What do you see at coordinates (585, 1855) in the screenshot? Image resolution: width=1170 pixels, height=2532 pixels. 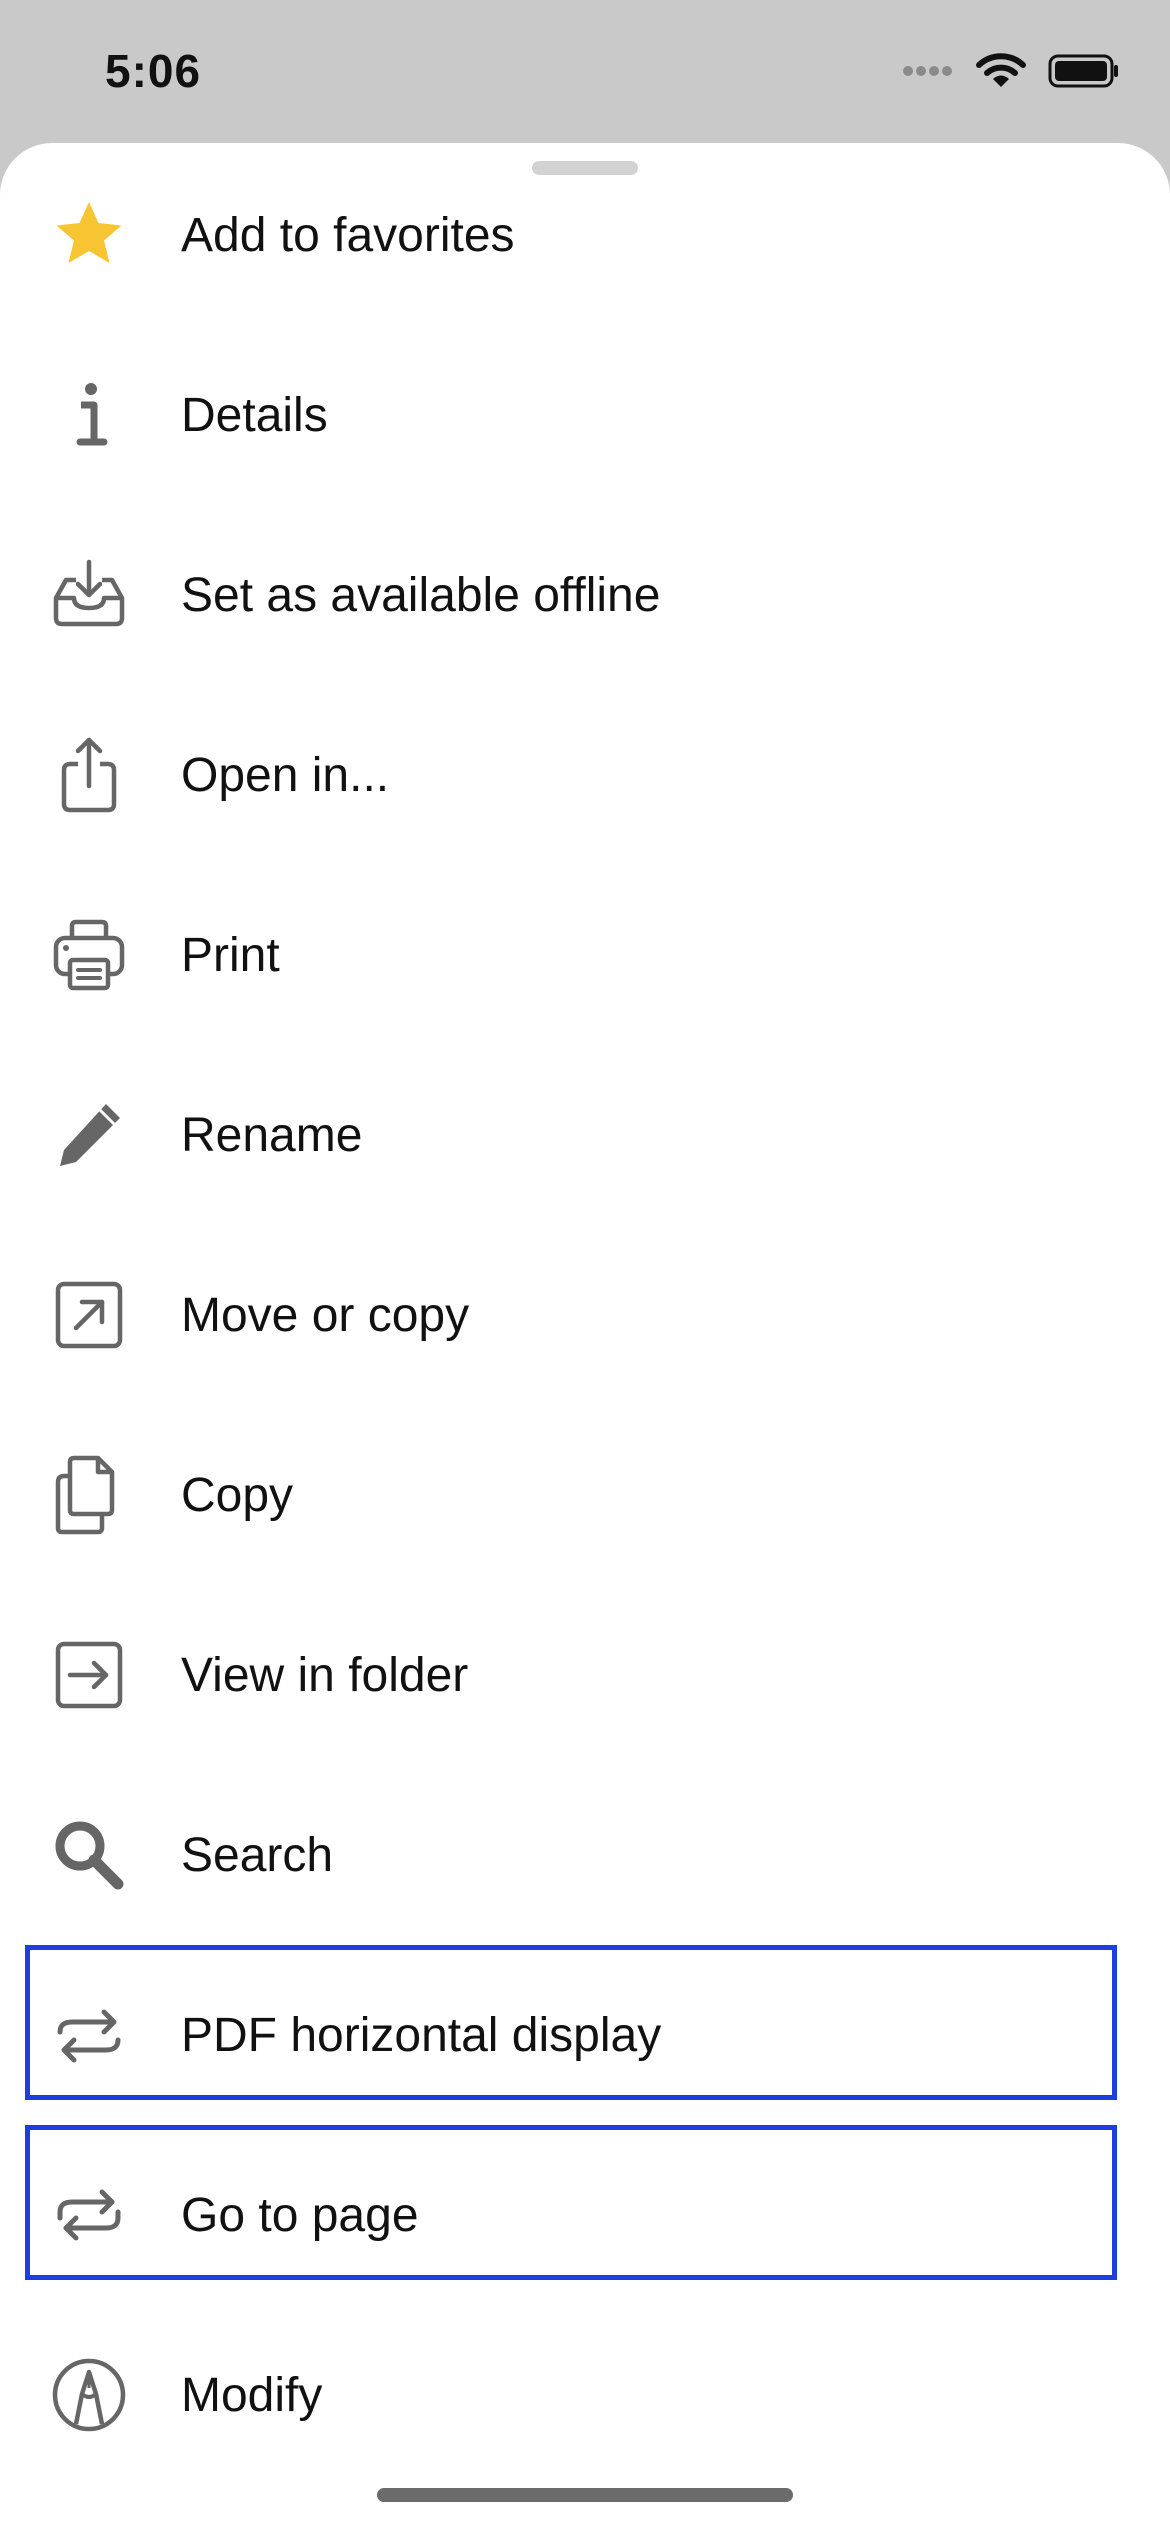 I see `menu-item-search: Search` at bounding box center [585, 1855].